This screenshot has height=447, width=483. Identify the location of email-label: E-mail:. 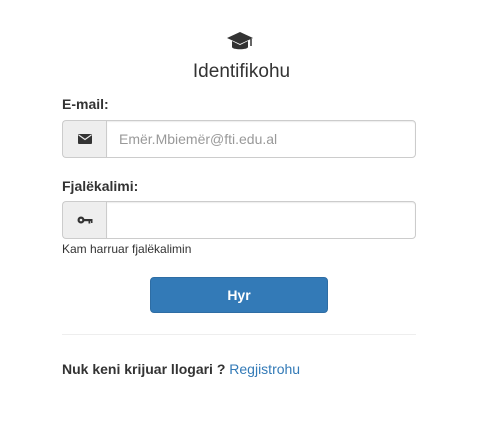
(85, 104).